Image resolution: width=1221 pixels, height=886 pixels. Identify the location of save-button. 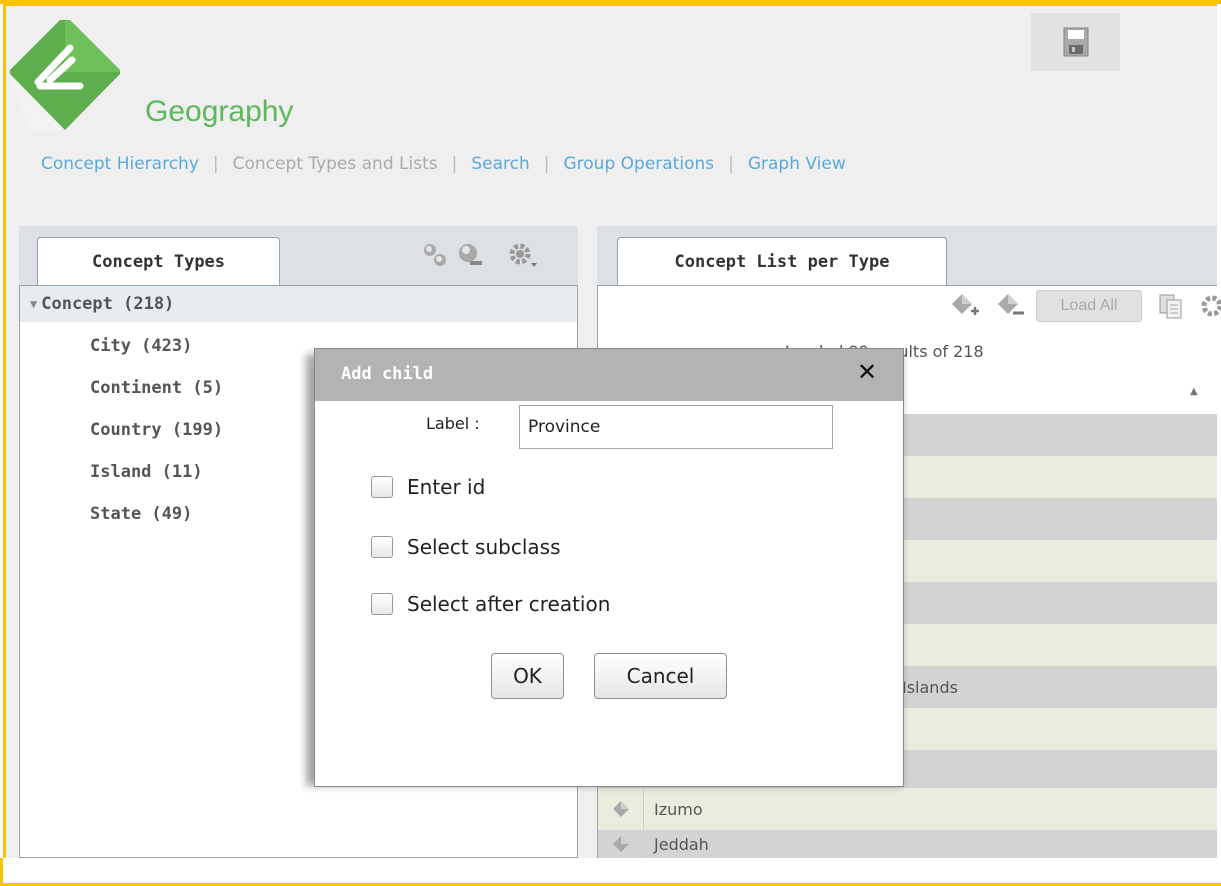
(1075, 42).